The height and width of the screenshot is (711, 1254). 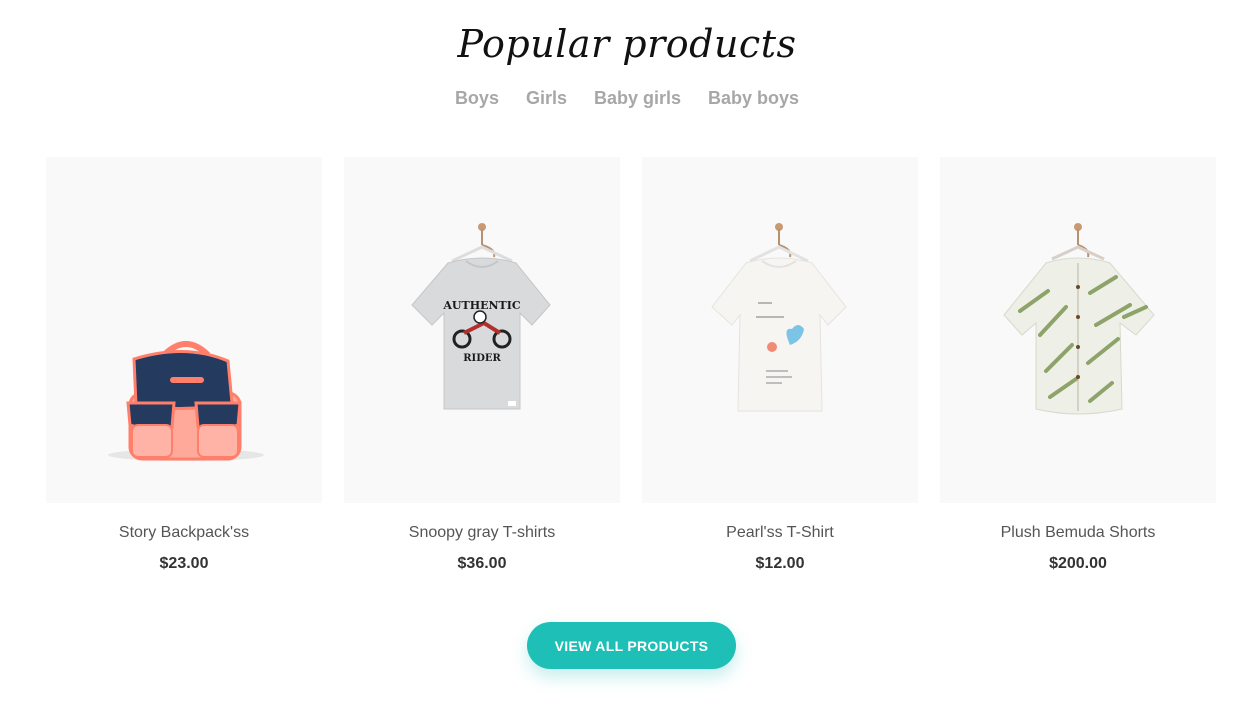 I want to click on gray-tshirt-illustration: AUTHENTIC RIDER, so click(x=481, y=316).